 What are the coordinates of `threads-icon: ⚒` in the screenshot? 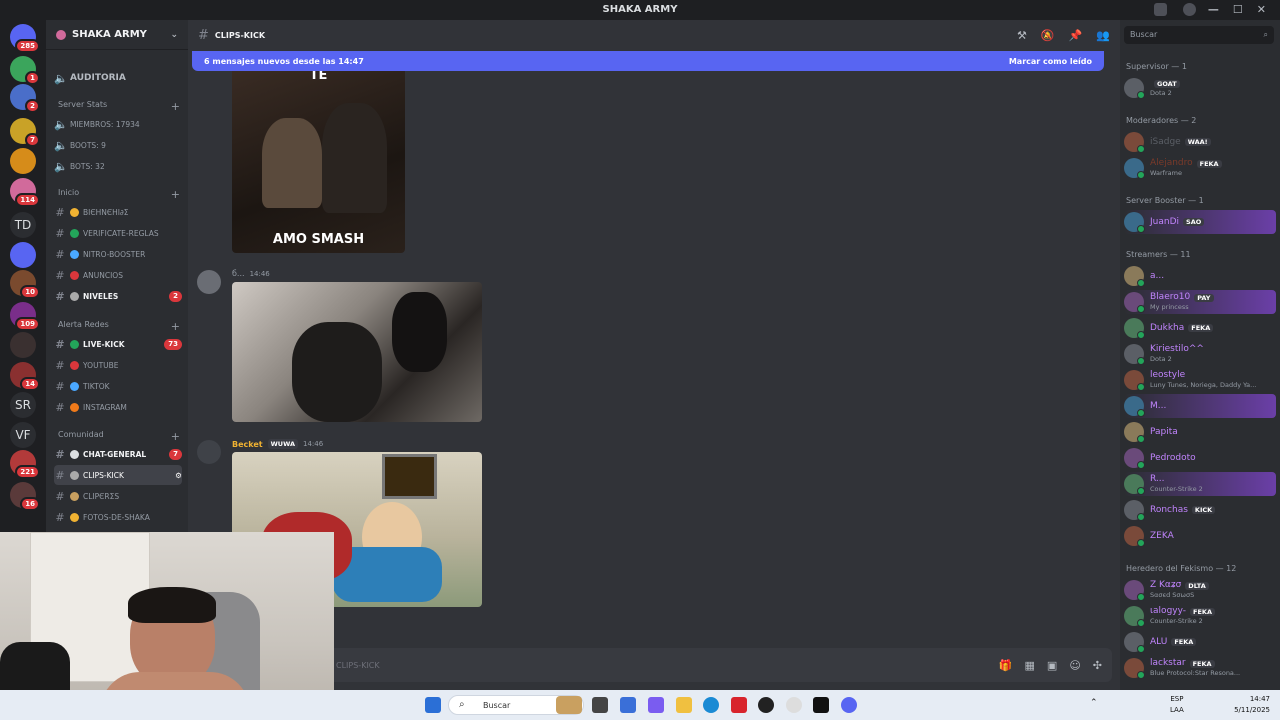 It's located at (1022, 35).